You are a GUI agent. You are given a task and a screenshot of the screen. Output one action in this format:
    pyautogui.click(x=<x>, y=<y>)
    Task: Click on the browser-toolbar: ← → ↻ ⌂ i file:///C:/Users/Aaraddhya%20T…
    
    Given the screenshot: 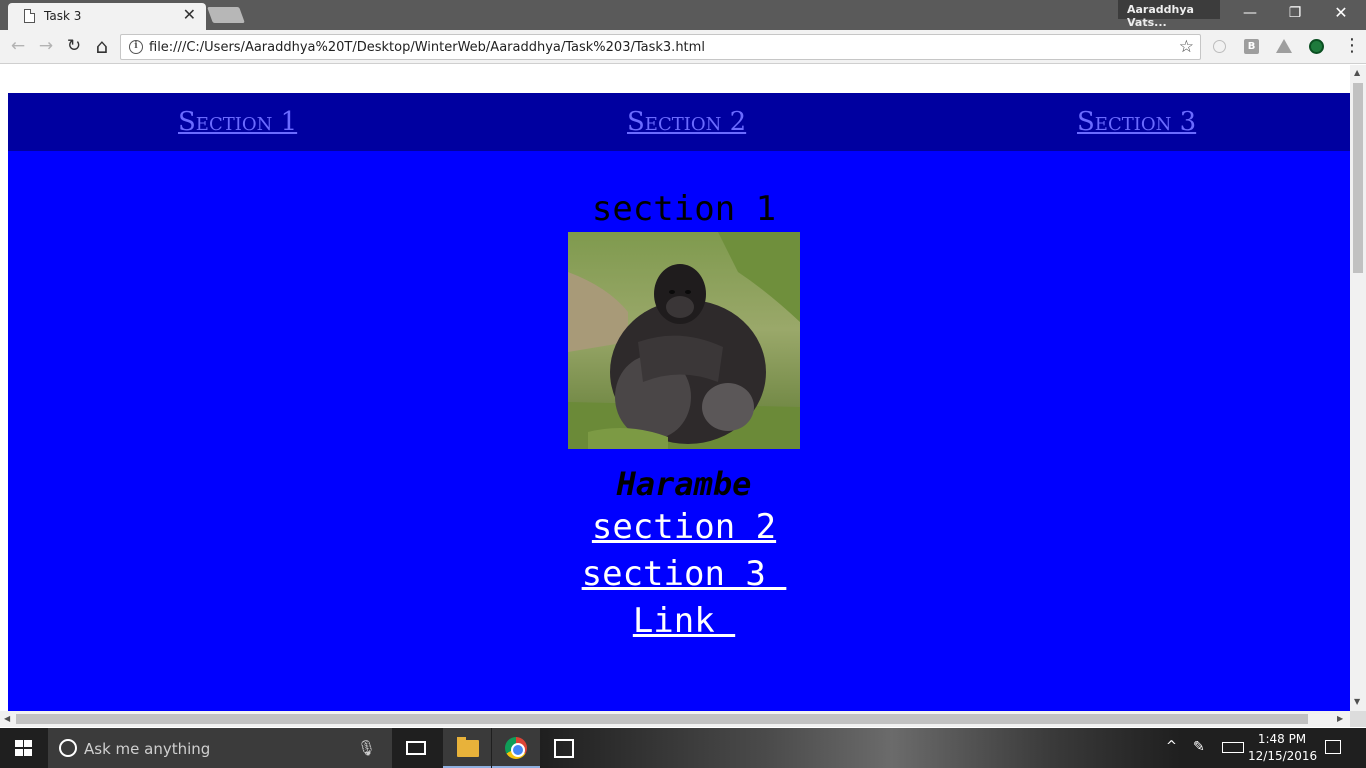 What is the action you would take?
    pyautogui.click(x=683, y=47)
    